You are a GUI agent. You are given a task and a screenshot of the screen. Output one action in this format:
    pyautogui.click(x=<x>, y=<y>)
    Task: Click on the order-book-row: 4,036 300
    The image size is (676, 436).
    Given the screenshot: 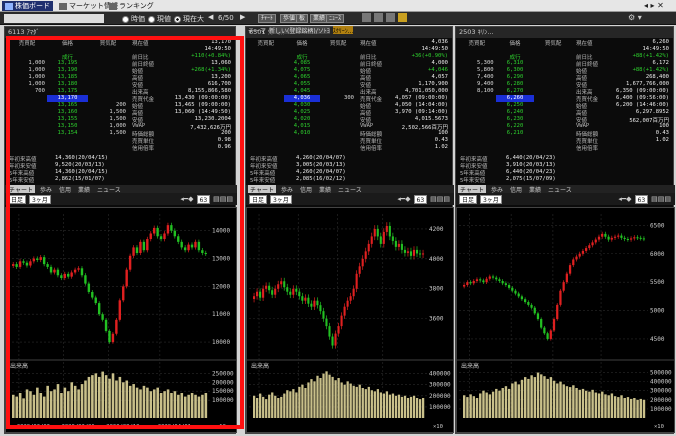 What is the action you would take?
    pyautogui.click(x=302, y=98)
    